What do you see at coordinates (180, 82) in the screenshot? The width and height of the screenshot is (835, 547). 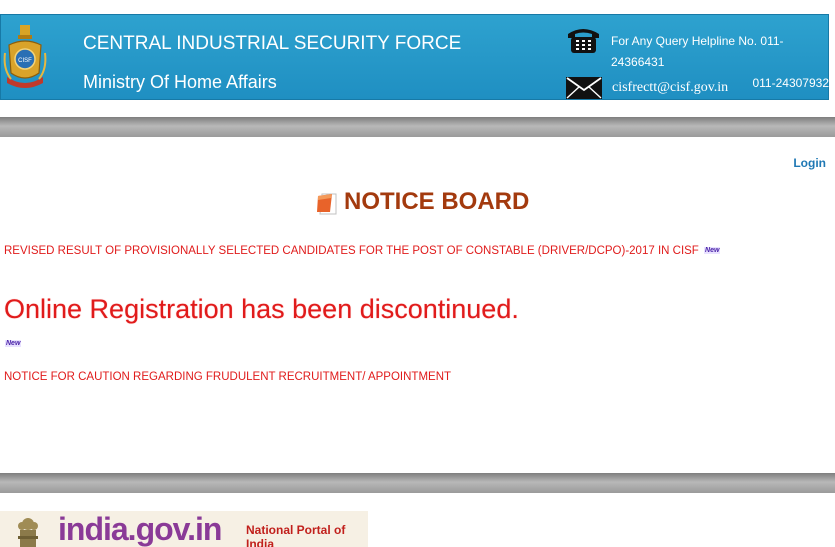 I see `ministry-name: Ministry Of Home Affairs` at bounding box center [180, 82].